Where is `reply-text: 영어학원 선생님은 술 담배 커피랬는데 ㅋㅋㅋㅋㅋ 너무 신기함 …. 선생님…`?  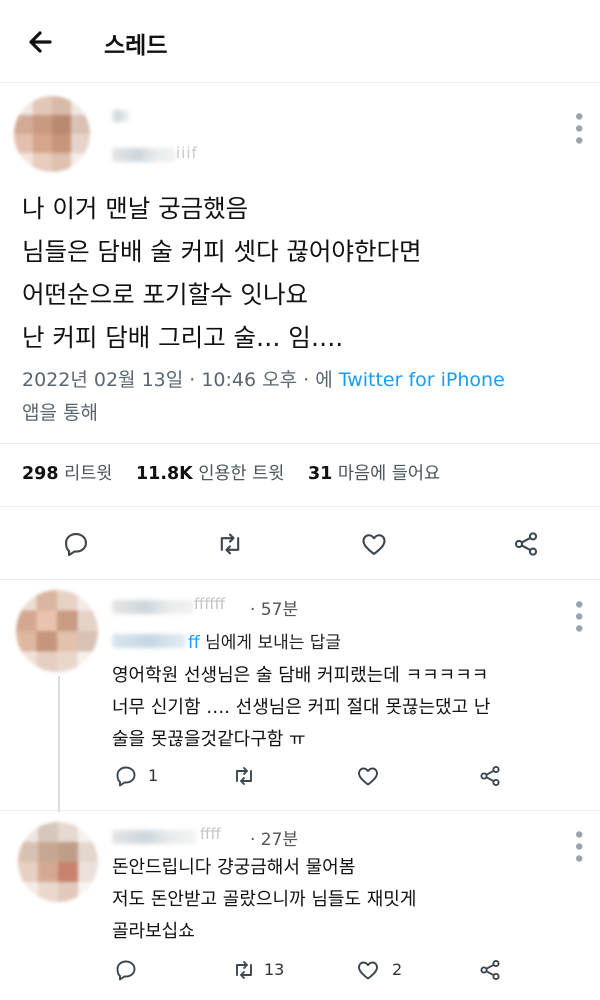 reply-text: 영어학원 선생님은 술 담배 커피랬는데 ㅋㅋㅋㅋㅋ 너무 신기함 …. 선생님… is located at coordinates (301, 707).